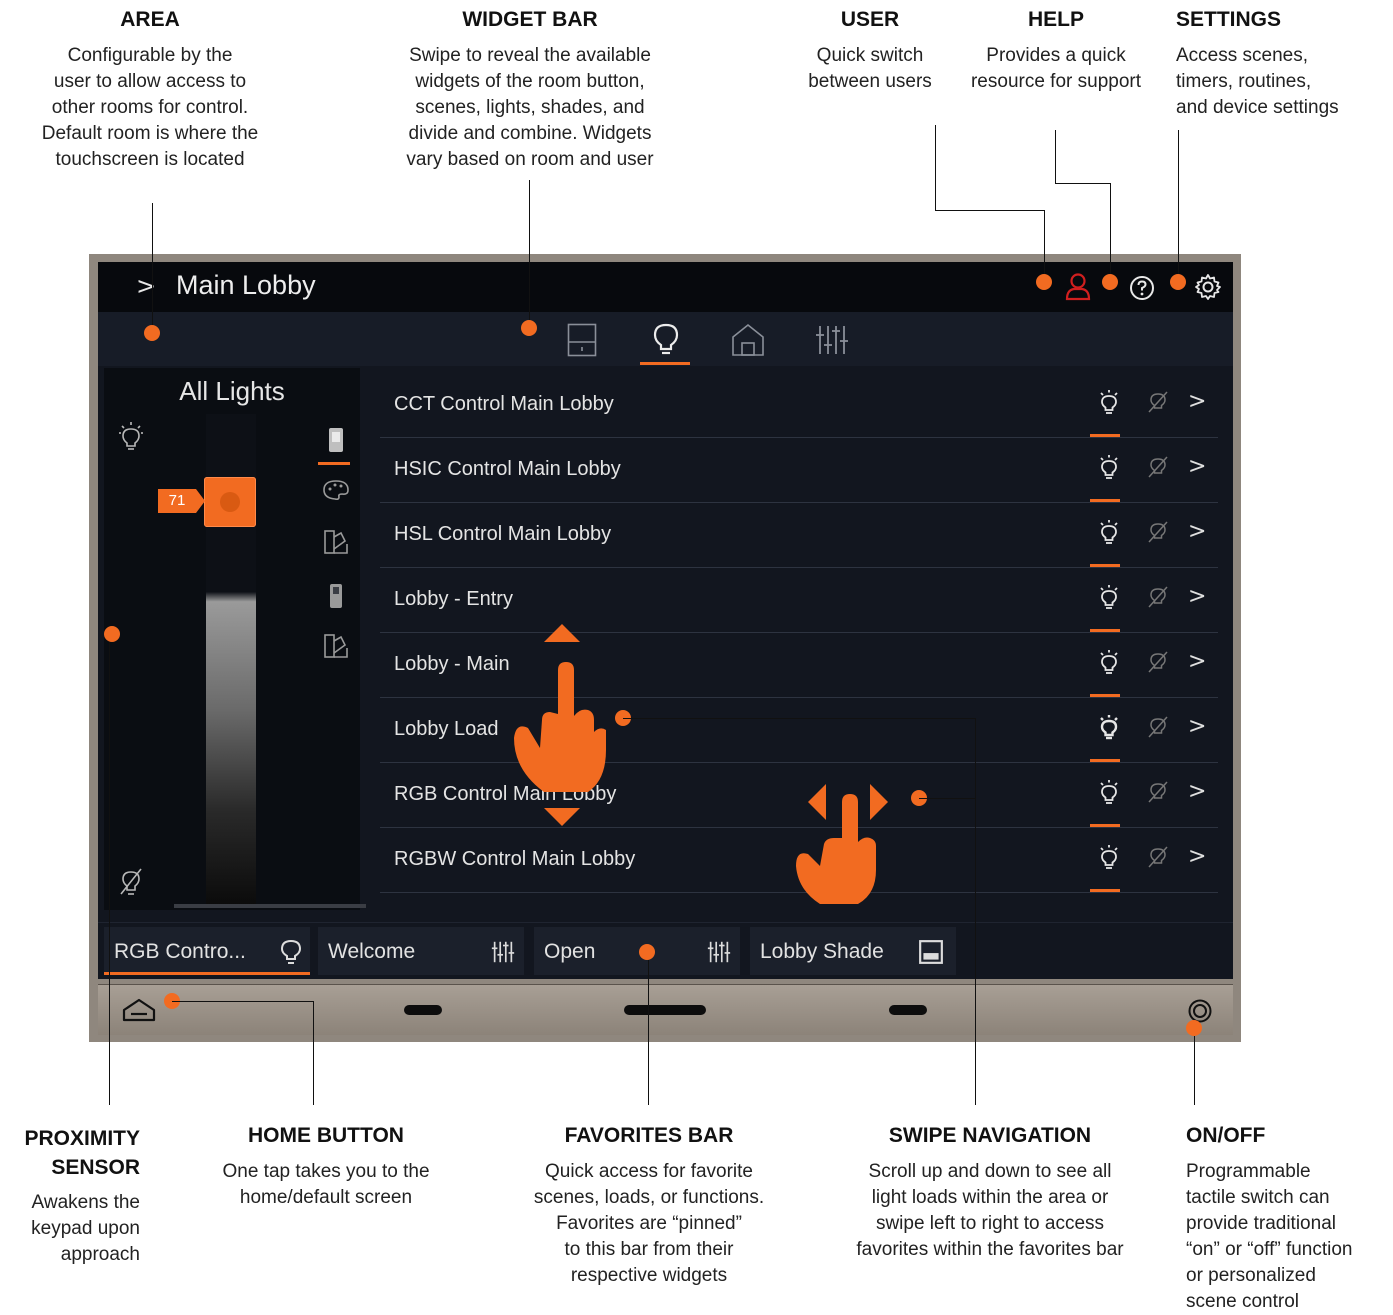 The image size is (1393, 1315). Describe the element at coordinates (832, 340) in the screenshot. I see `divide-combine-widget-tab` at that location.